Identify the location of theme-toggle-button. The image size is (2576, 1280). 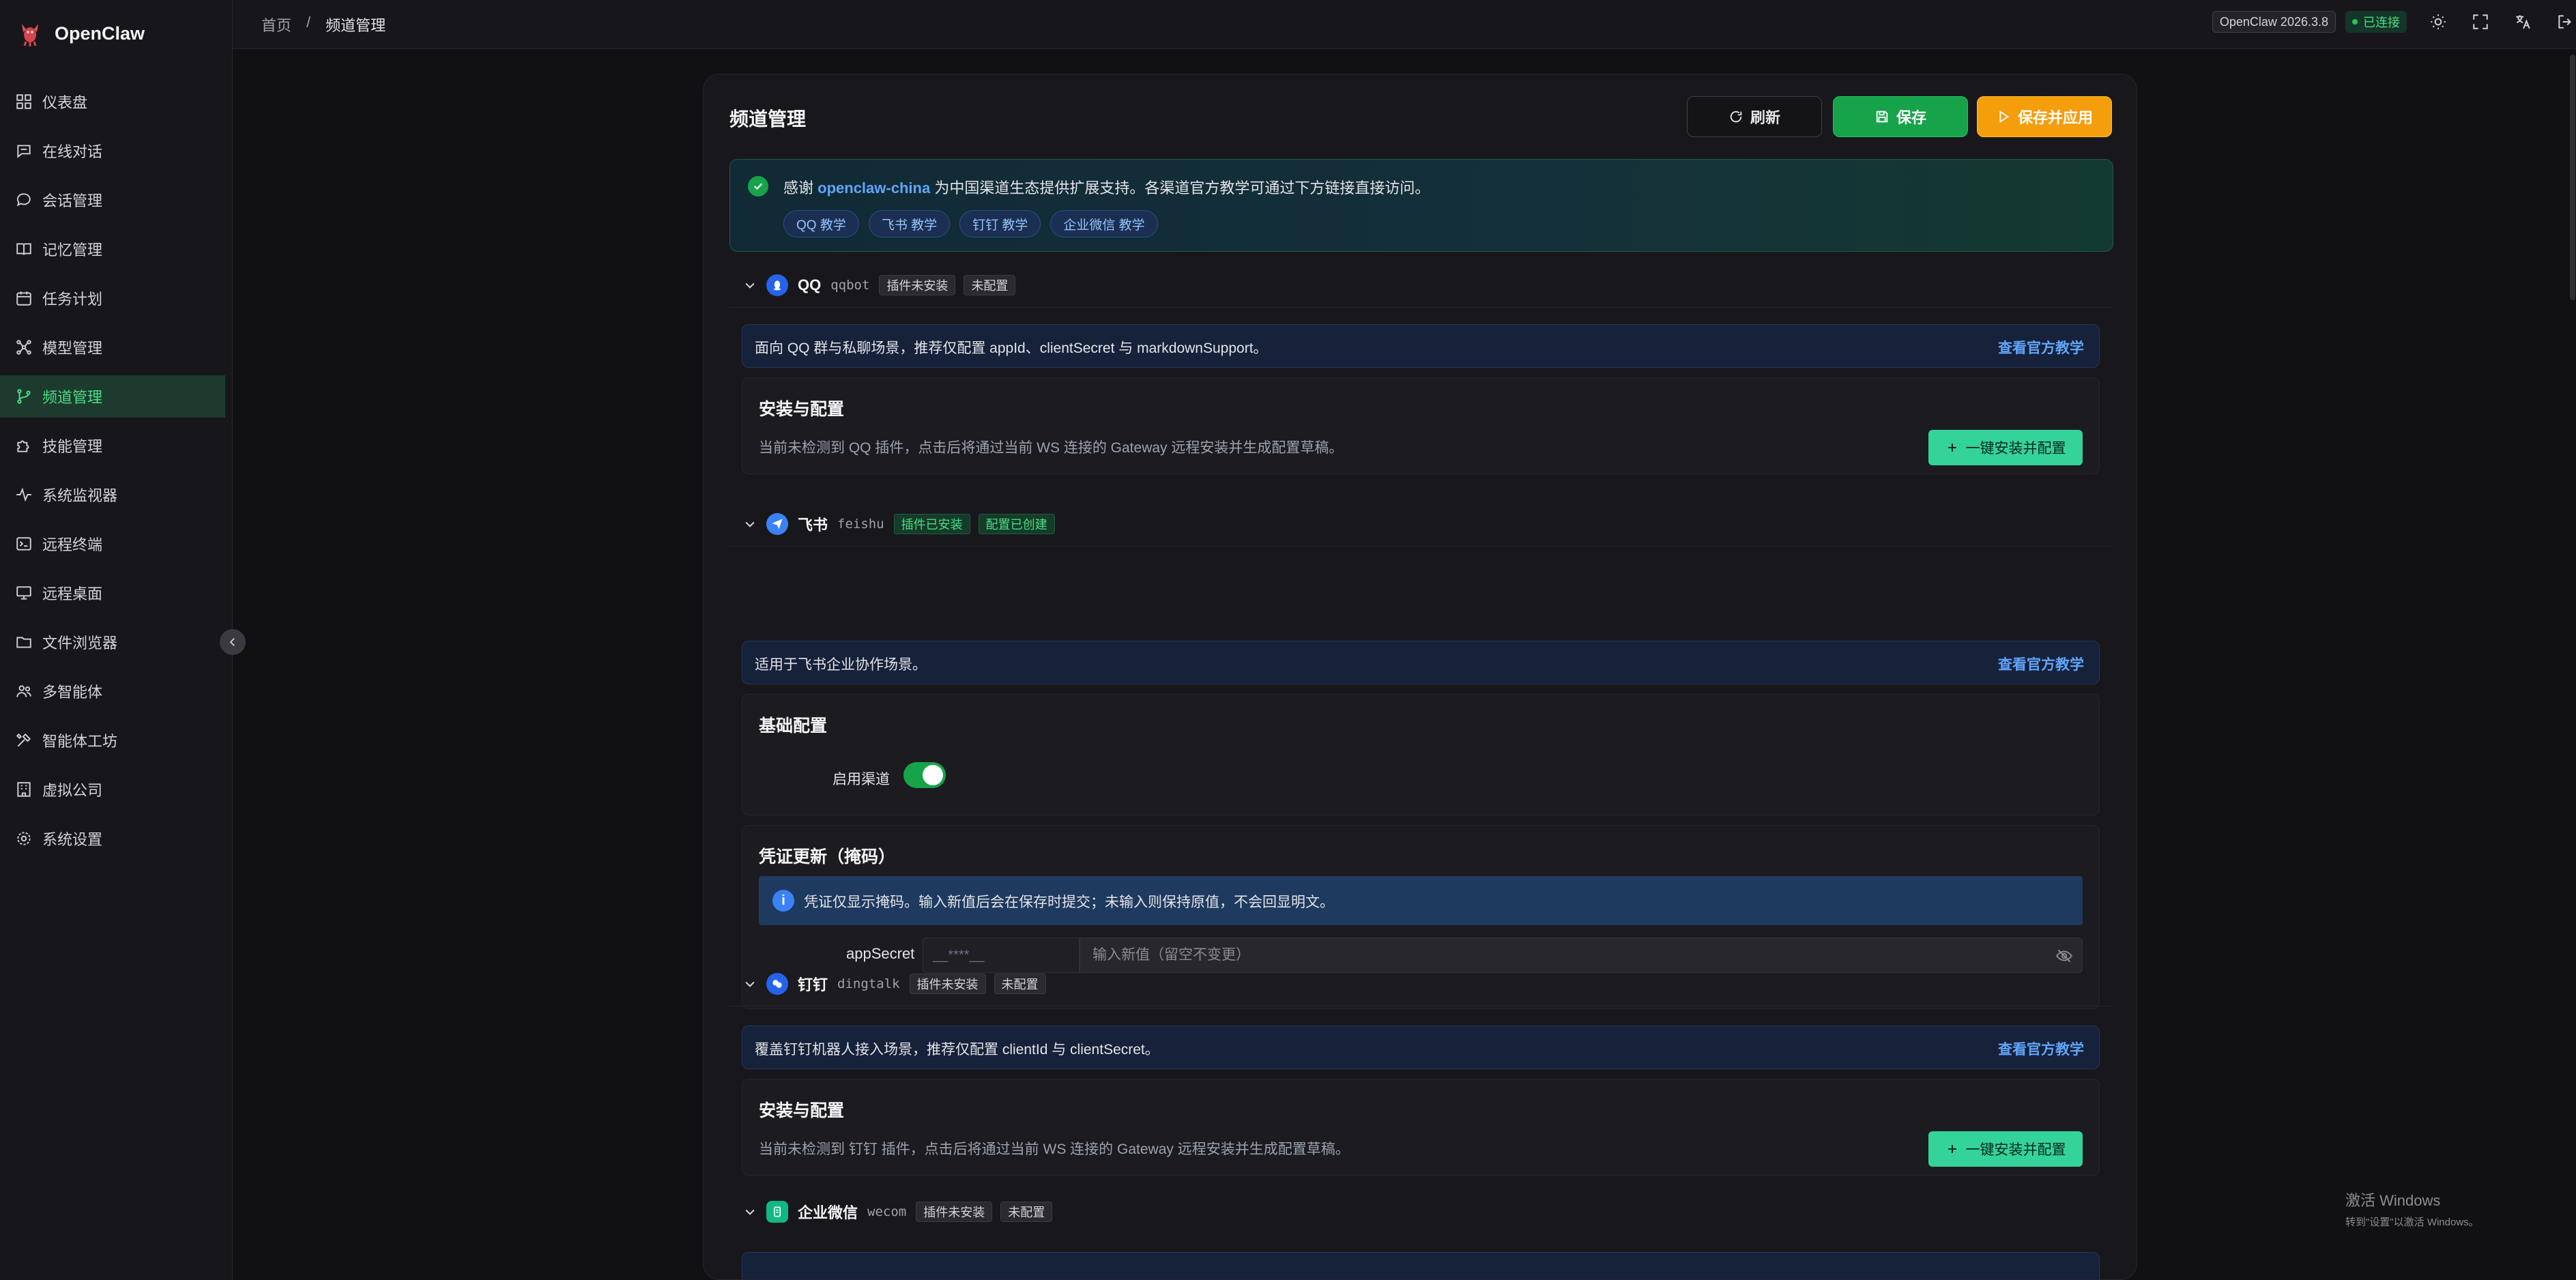
(2438, 22).